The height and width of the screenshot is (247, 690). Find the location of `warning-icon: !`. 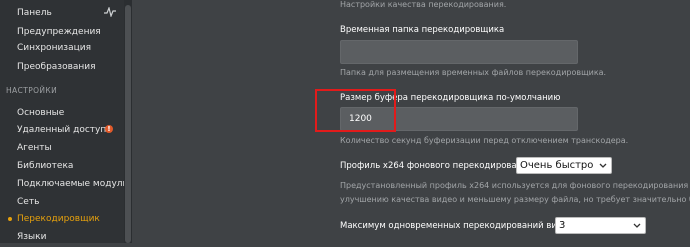

warning-icon: ! is located at coordinates (109, 129).